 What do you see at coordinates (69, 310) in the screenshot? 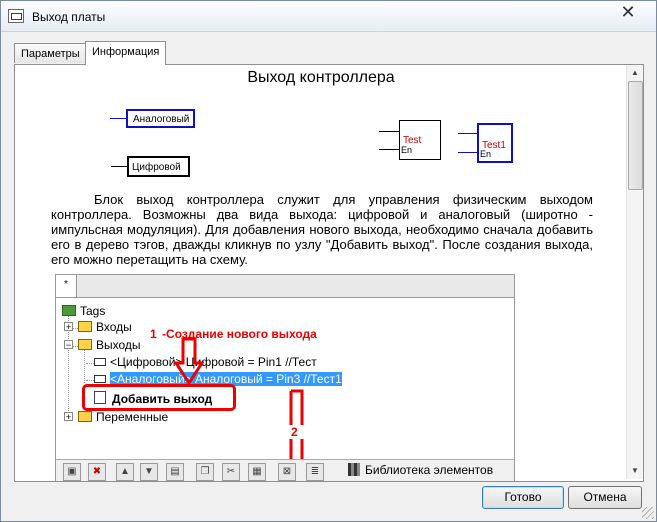
I see `tags-icon` at bounding box center [69, 310].